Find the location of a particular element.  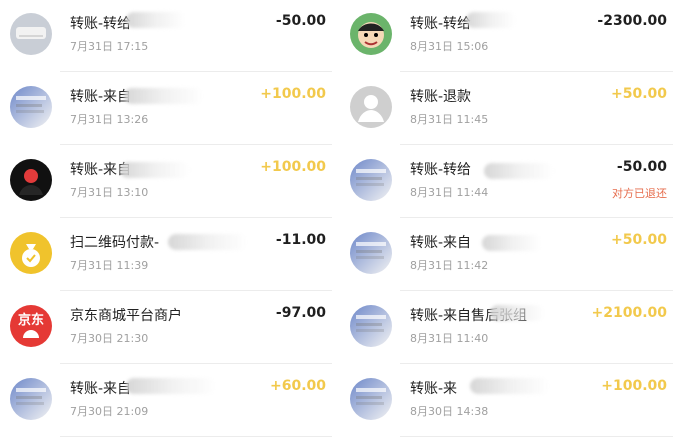

transaction-amount: +60.00 is located at coordinates (297, 386).